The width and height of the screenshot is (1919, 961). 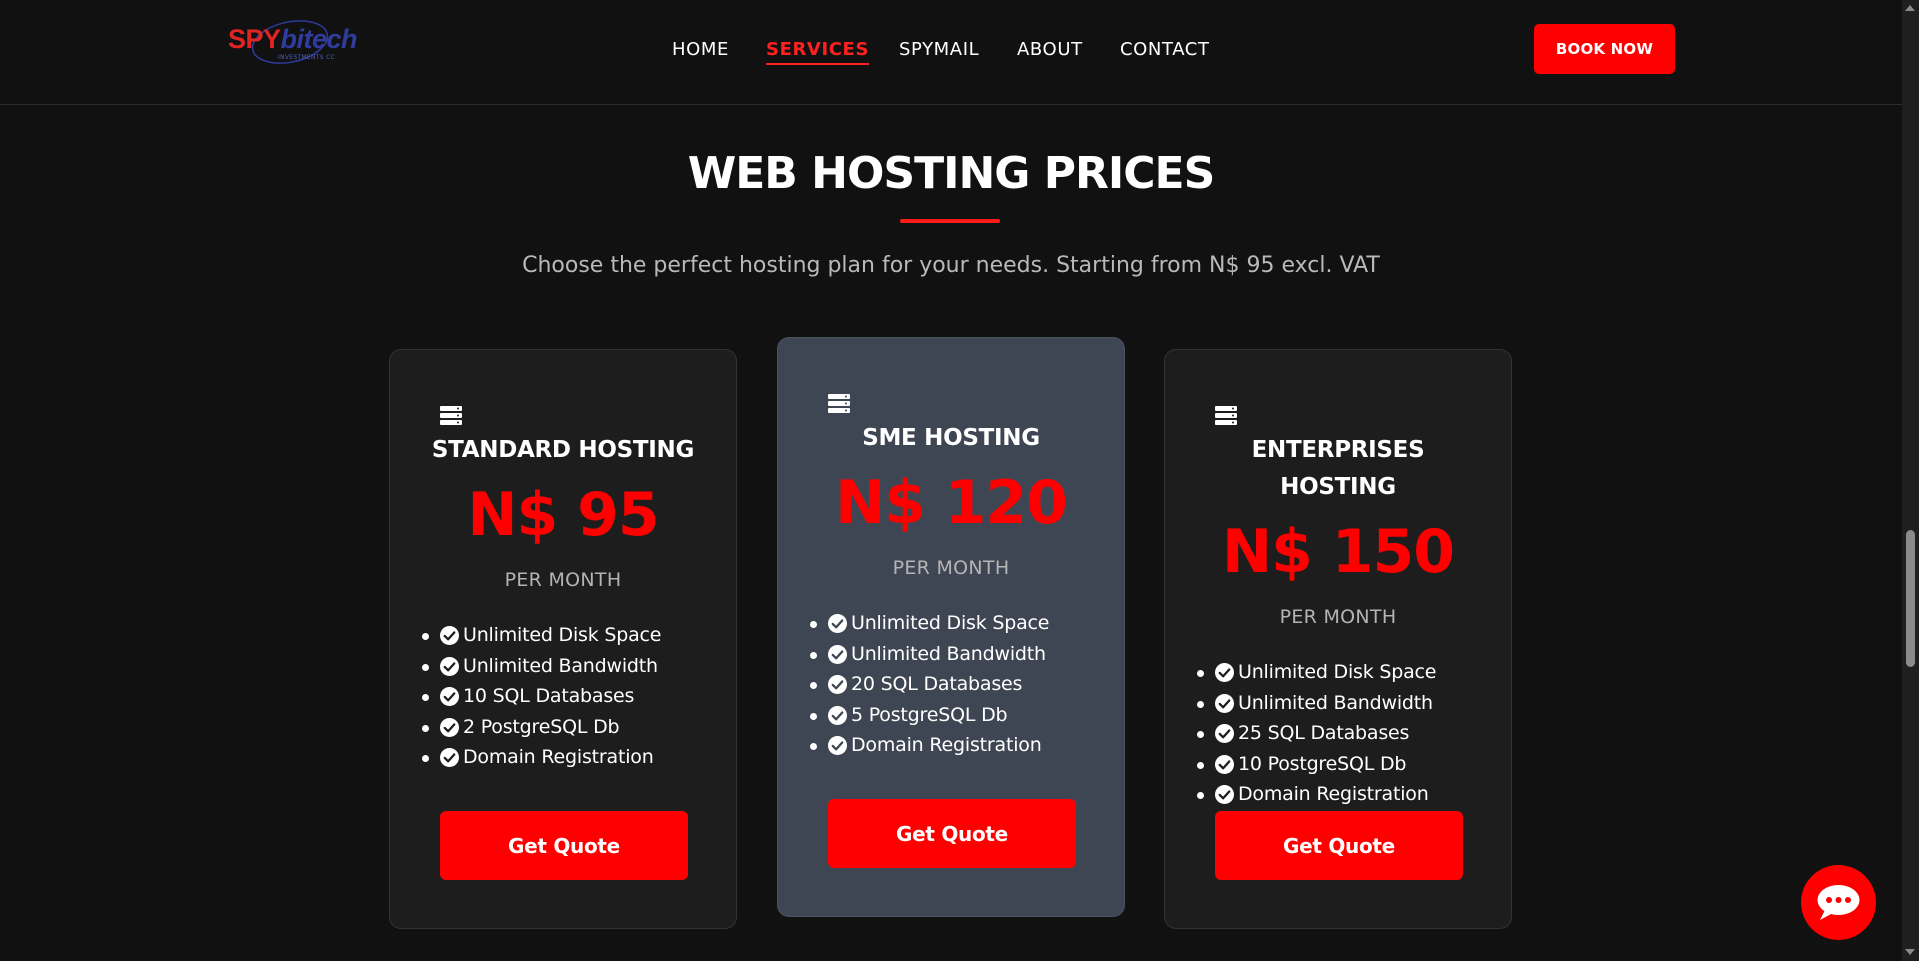 What do you see at coordinates (1910, 480) in the screenshot?
I see `page-scrollbar` at bounding box center [1910, 480].